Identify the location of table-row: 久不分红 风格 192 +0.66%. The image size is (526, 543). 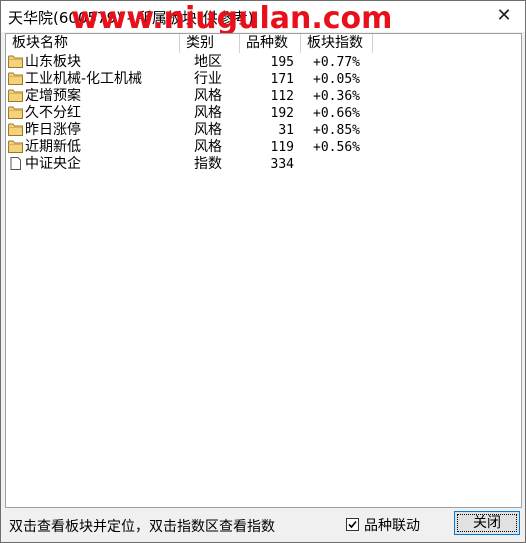
(263, 113).